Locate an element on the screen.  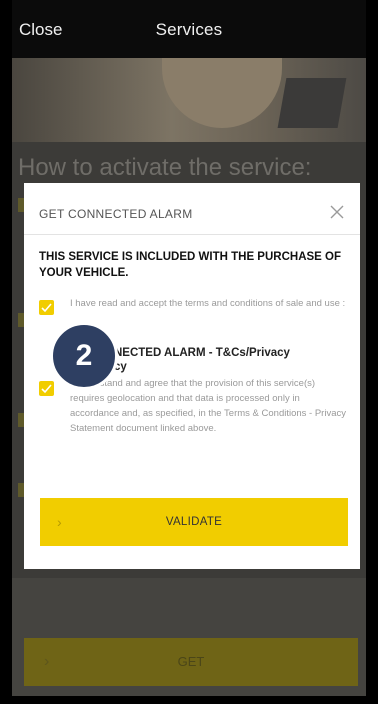
terms-checkbox is located at coordinates (46, 307).